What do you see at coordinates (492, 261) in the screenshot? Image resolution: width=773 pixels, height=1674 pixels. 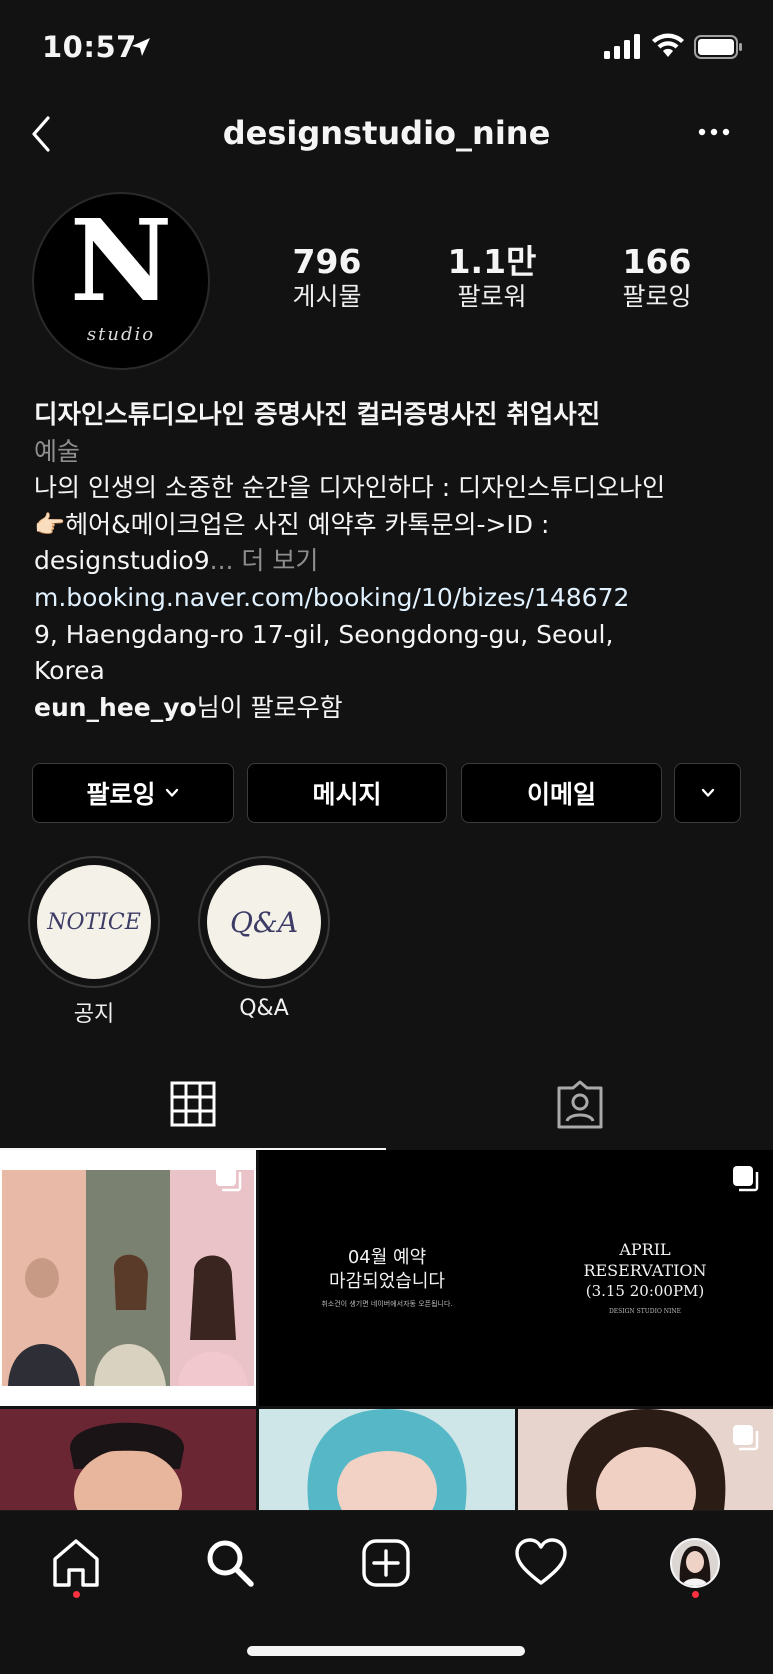 I see `stat-followers-value: 1.1만` at bounding box center [492, 261].